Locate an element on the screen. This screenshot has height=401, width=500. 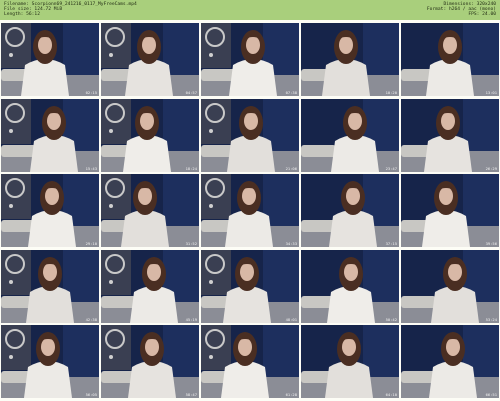
timestamp-label: 37:15 is located at coordinates (391, 243).